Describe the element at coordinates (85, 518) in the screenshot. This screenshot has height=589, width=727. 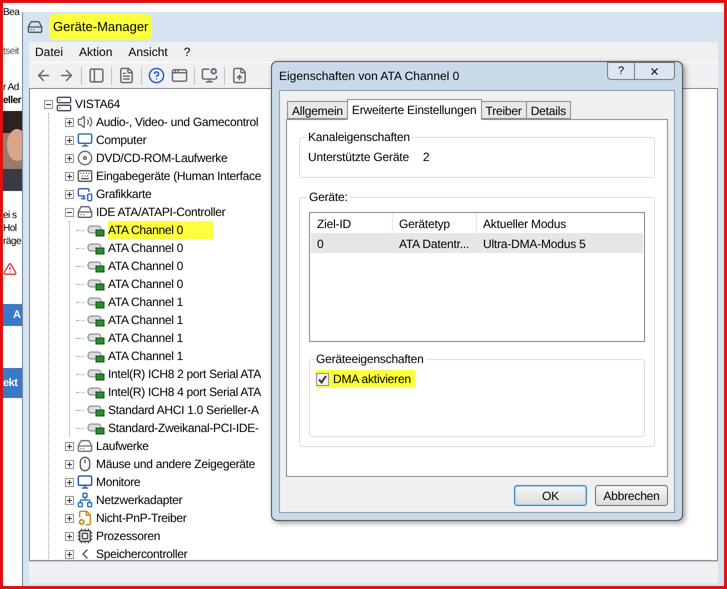
I see `file-gear-icon` at that location.